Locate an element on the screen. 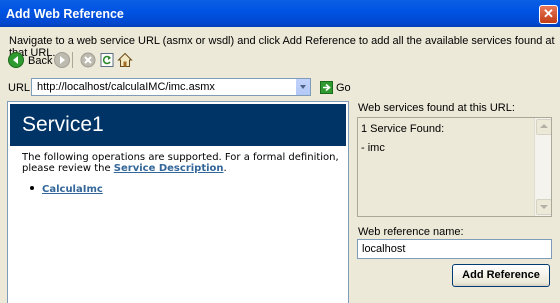 The height and width of the screenshot is (303, 560). reference-name-value: localhost is located at coordinates (384, 249).